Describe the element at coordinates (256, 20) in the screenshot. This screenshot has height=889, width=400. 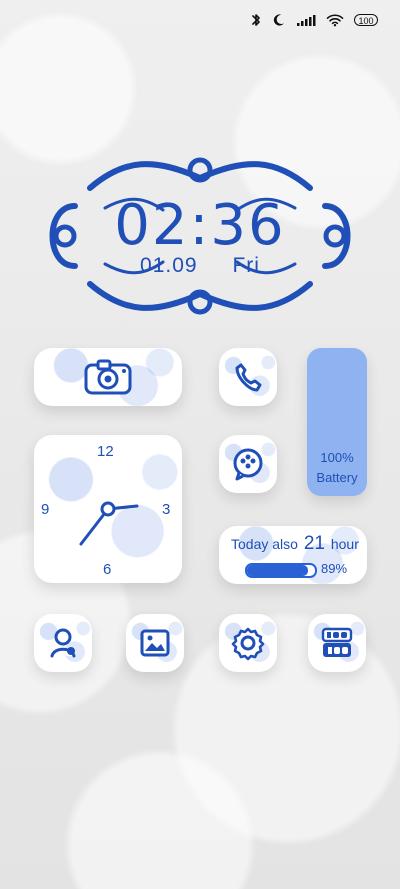
I see `bluetooth-icon` at that location.